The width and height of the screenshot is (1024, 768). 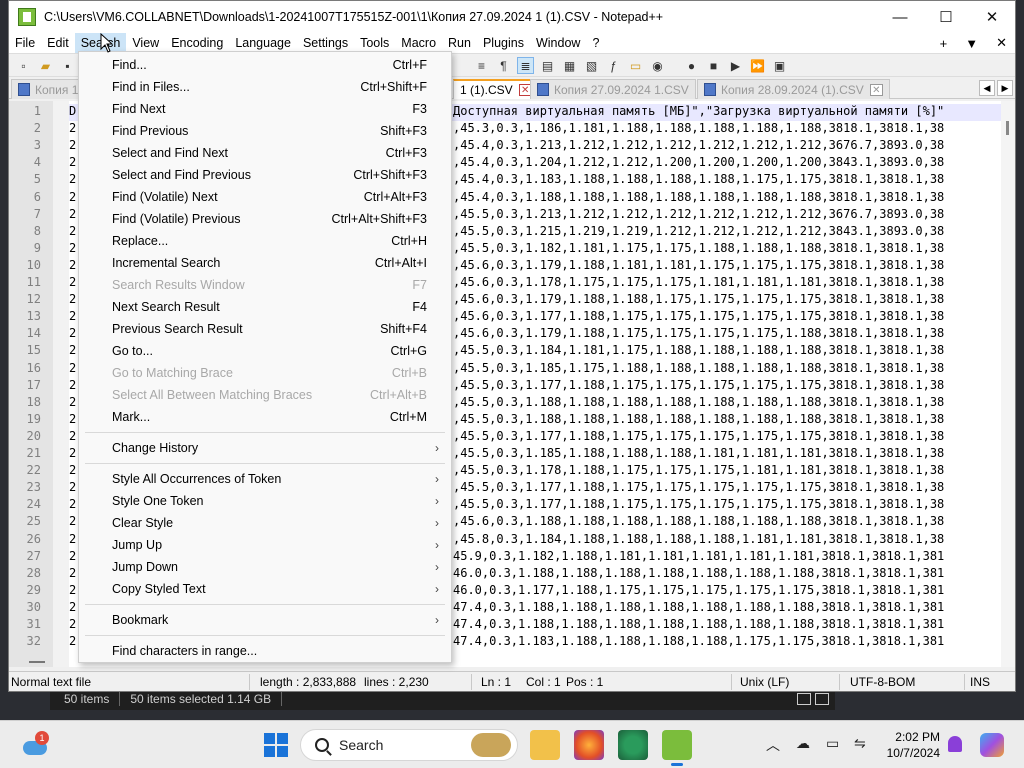 What do you see at coordinates (459, 43) in the screenshot?
I see `menu-run: Run` at bounding box center [459, 43].